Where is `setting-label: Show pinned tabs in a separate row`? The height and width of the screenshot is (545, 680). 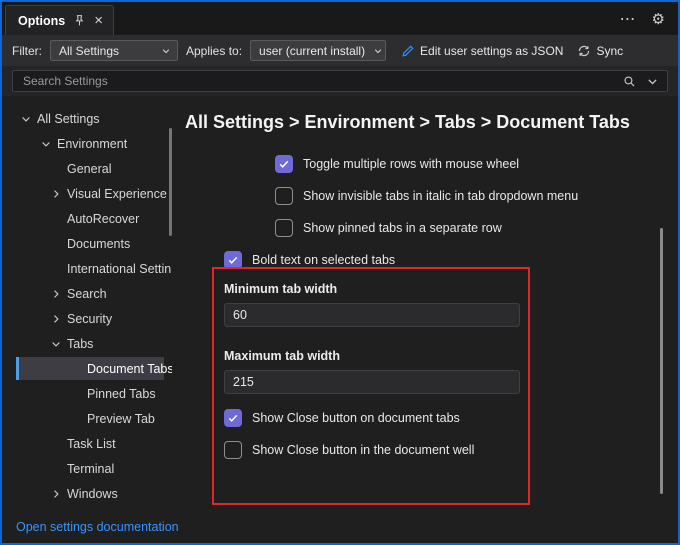
setting-label: Show pinned tabs in a separate row is located at coordinates (402, 228).